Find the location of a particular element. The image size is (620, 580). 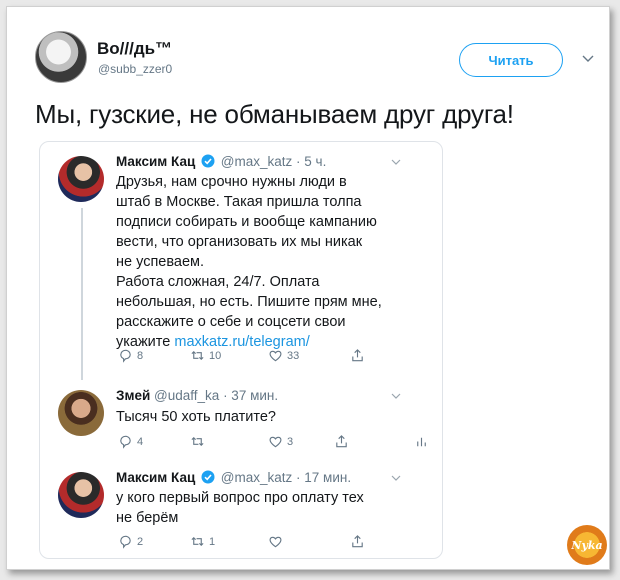

thread-author-handle: @udaff_ka is located at coordinates (186, 395).